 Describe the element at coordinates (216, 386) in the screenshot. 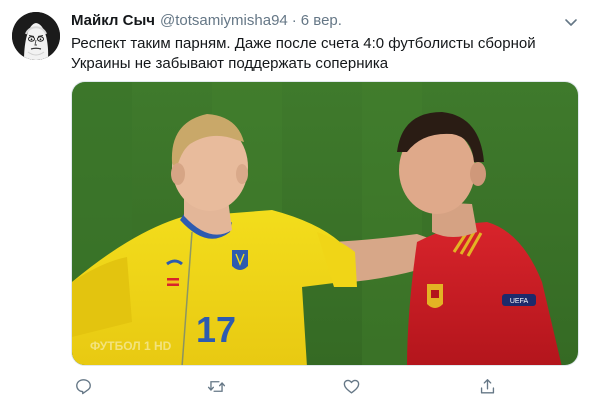

I see `retweet-icon` at that location.